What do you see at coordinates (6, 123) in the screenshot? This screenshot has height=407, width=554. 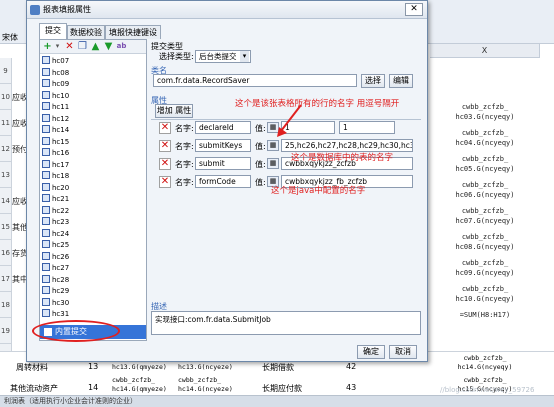 I see `row-header: 11` at bounding box center [6, 123].